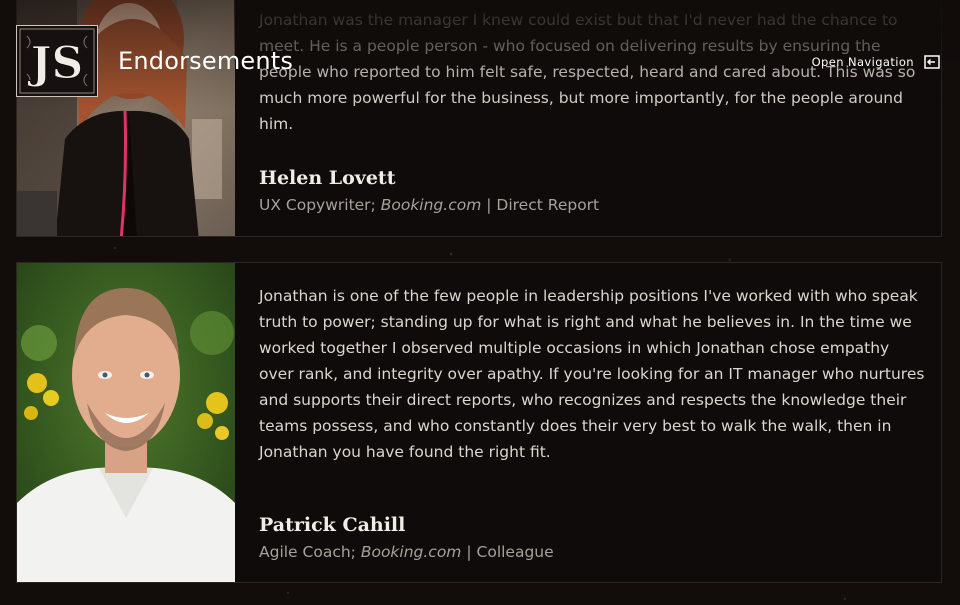 Image resolution: width=960 pixels, height=605 pixels. I want to click on endorser-name: Helen Lovett, so click(327, 178).